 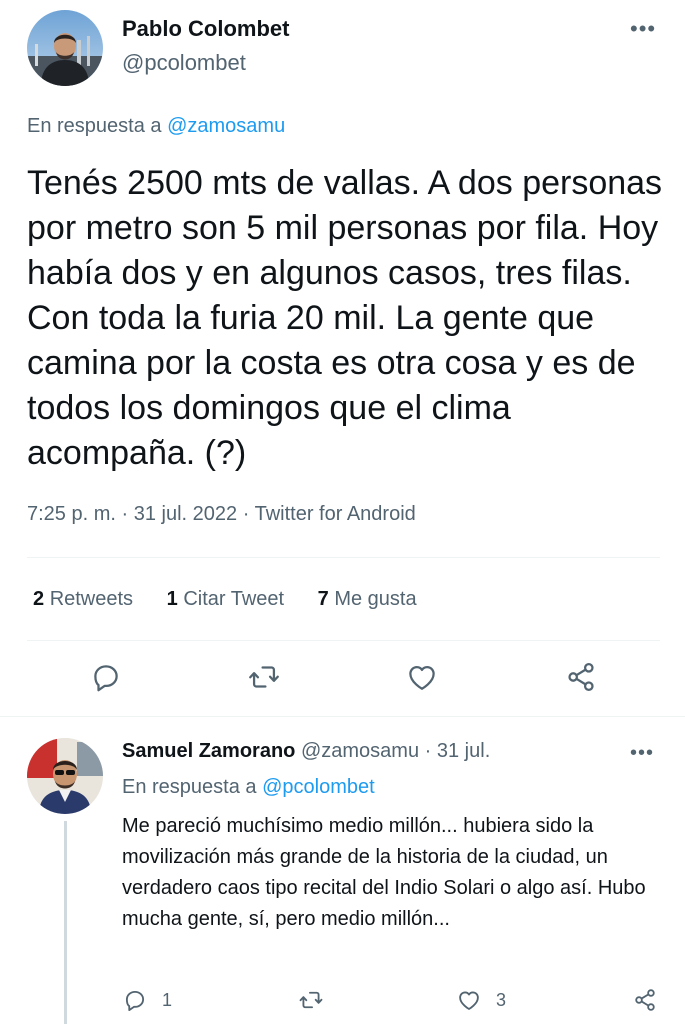 What do you see at coordinates (71, 514) in the screenshot?
I see `tweet-time: 7:25 p. m.` at bounding box center [71, 514].